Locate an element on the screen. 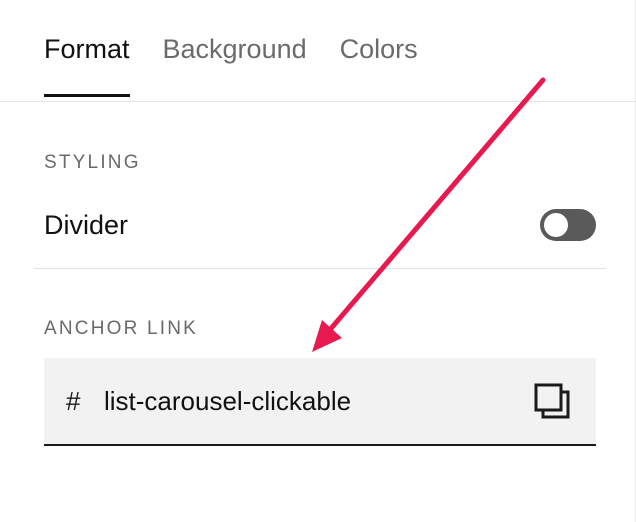  anchor-link-value: list-carousel-clickable is located at coordinates (318, 401).